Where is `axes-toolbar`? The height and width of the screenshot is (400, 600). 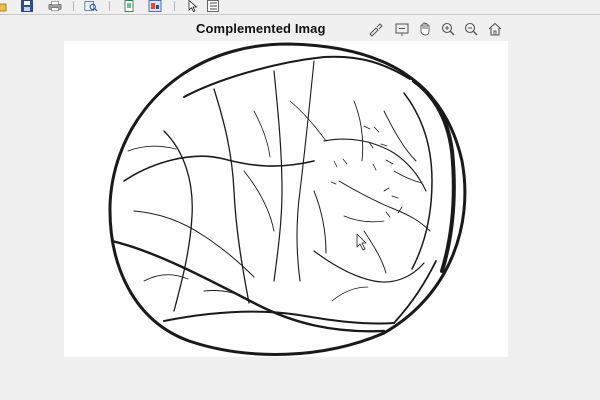
axes-toolbar is located at coordinates (438, 29).